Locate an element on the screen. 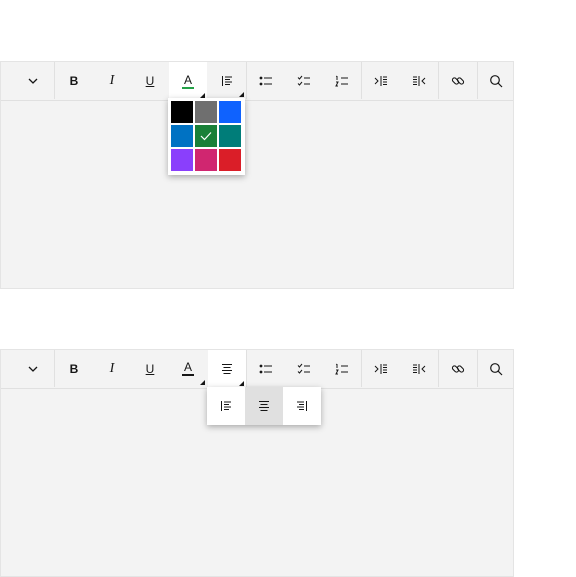  swatch-gray is located at coordinates (206, 112).